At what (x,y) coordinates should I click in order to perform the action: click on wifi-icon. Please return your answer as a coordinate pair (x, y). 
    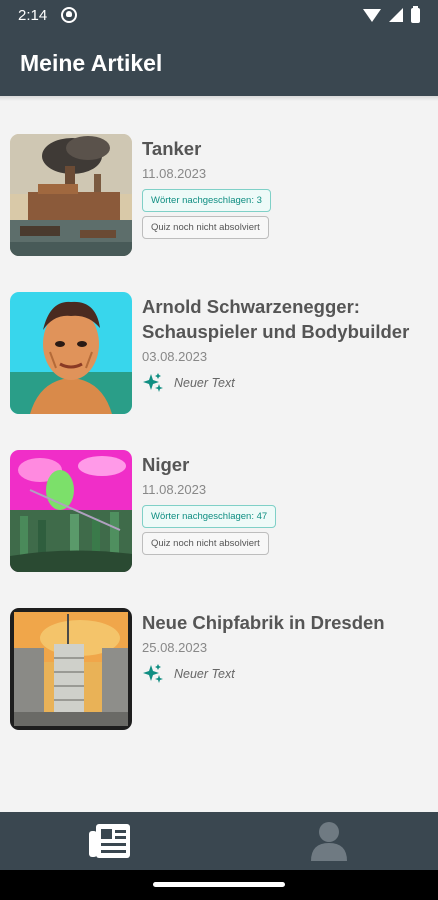
    Looking at the image, I should click on (372, 15).